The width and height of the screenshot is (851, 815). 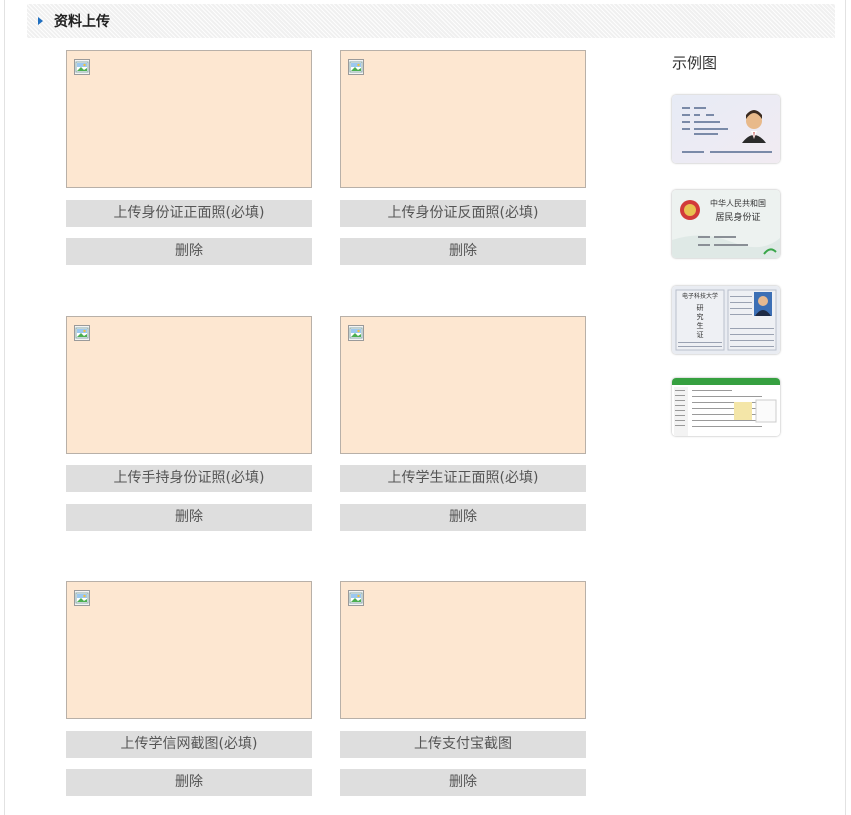 I want to click on section-header: 资料上传, so click(x=431, y=21).